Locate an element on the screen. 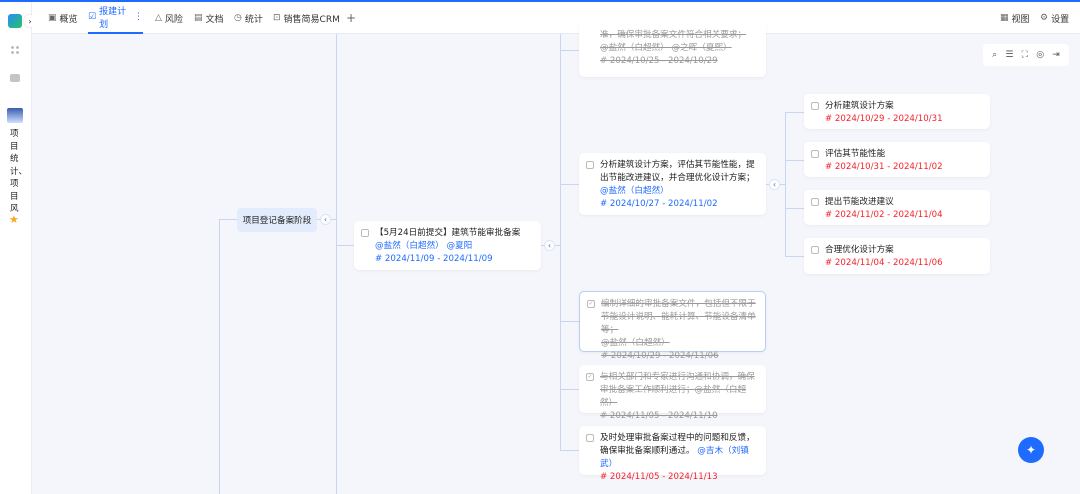  tab-crm: ⊡ 销售简易CRM is located at coordinates (306, 18).